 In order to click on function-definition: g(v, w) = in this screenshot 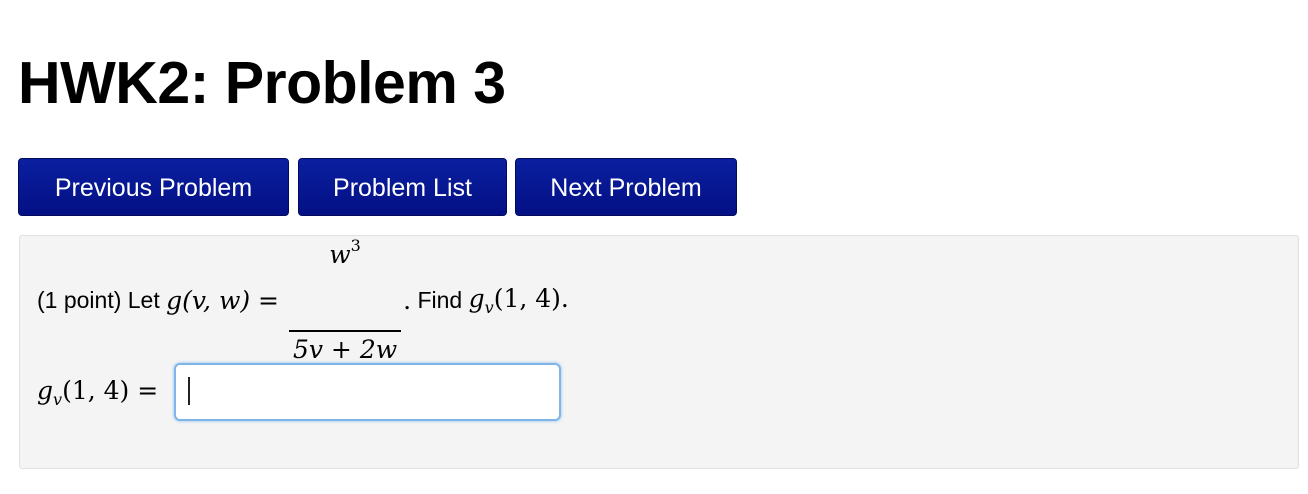, I will do `click(226, 300)`.